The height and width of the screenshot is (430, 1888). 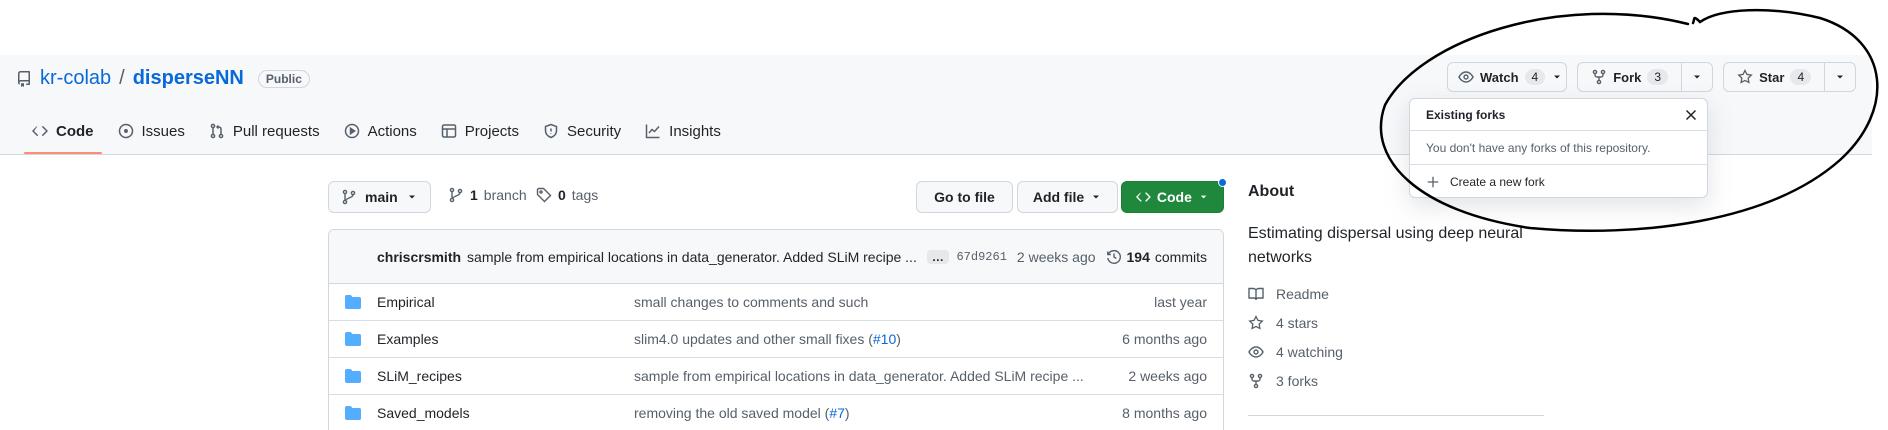 I want to click on add-file-button: Add file, so click(x=1067, y=197).